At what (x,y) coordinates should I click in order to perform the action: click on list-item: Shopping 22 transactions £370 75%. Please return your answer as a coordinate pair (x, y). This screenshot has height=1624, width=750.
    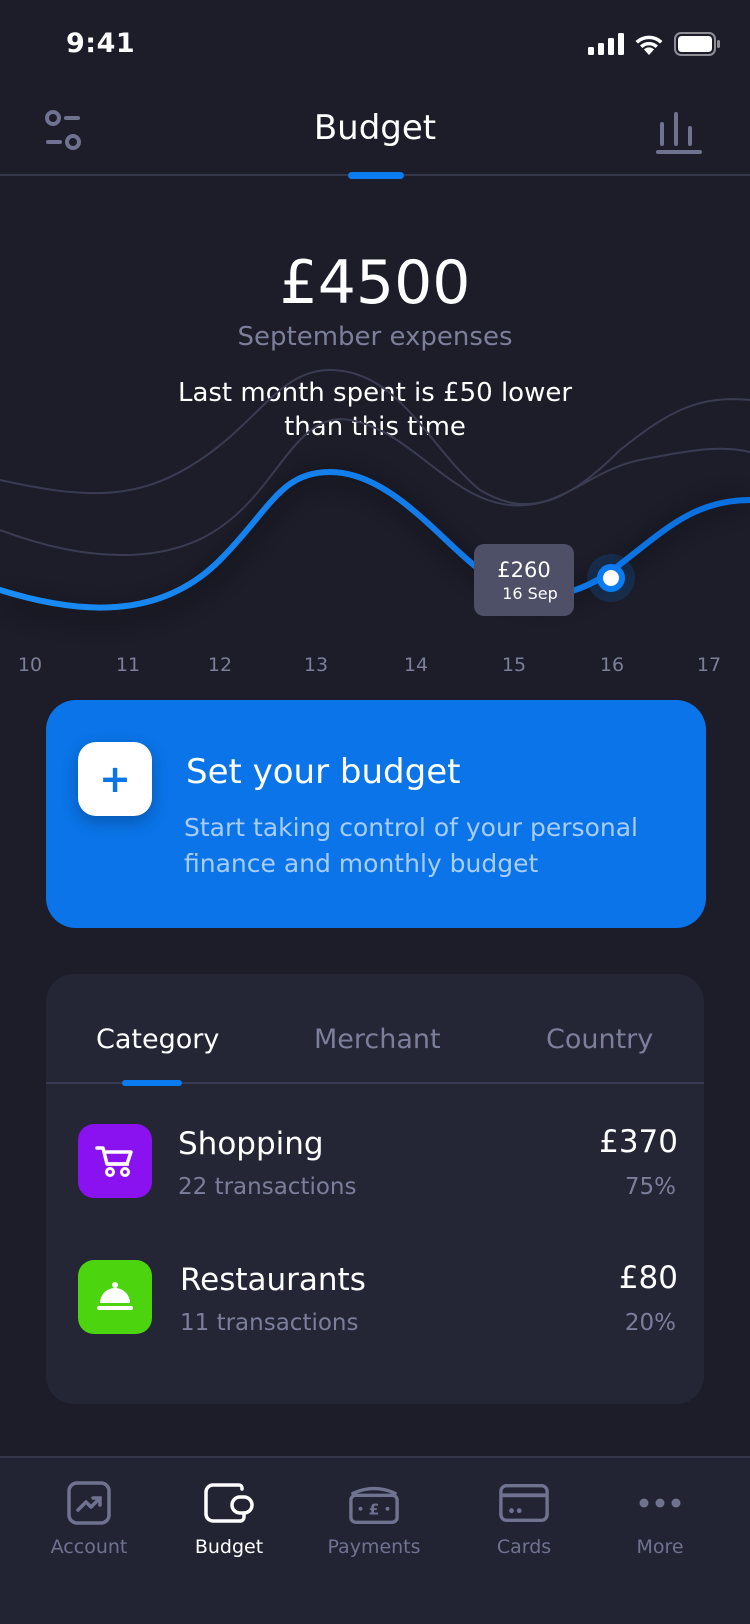
    Looking at the image, I should click on (375, 1169).